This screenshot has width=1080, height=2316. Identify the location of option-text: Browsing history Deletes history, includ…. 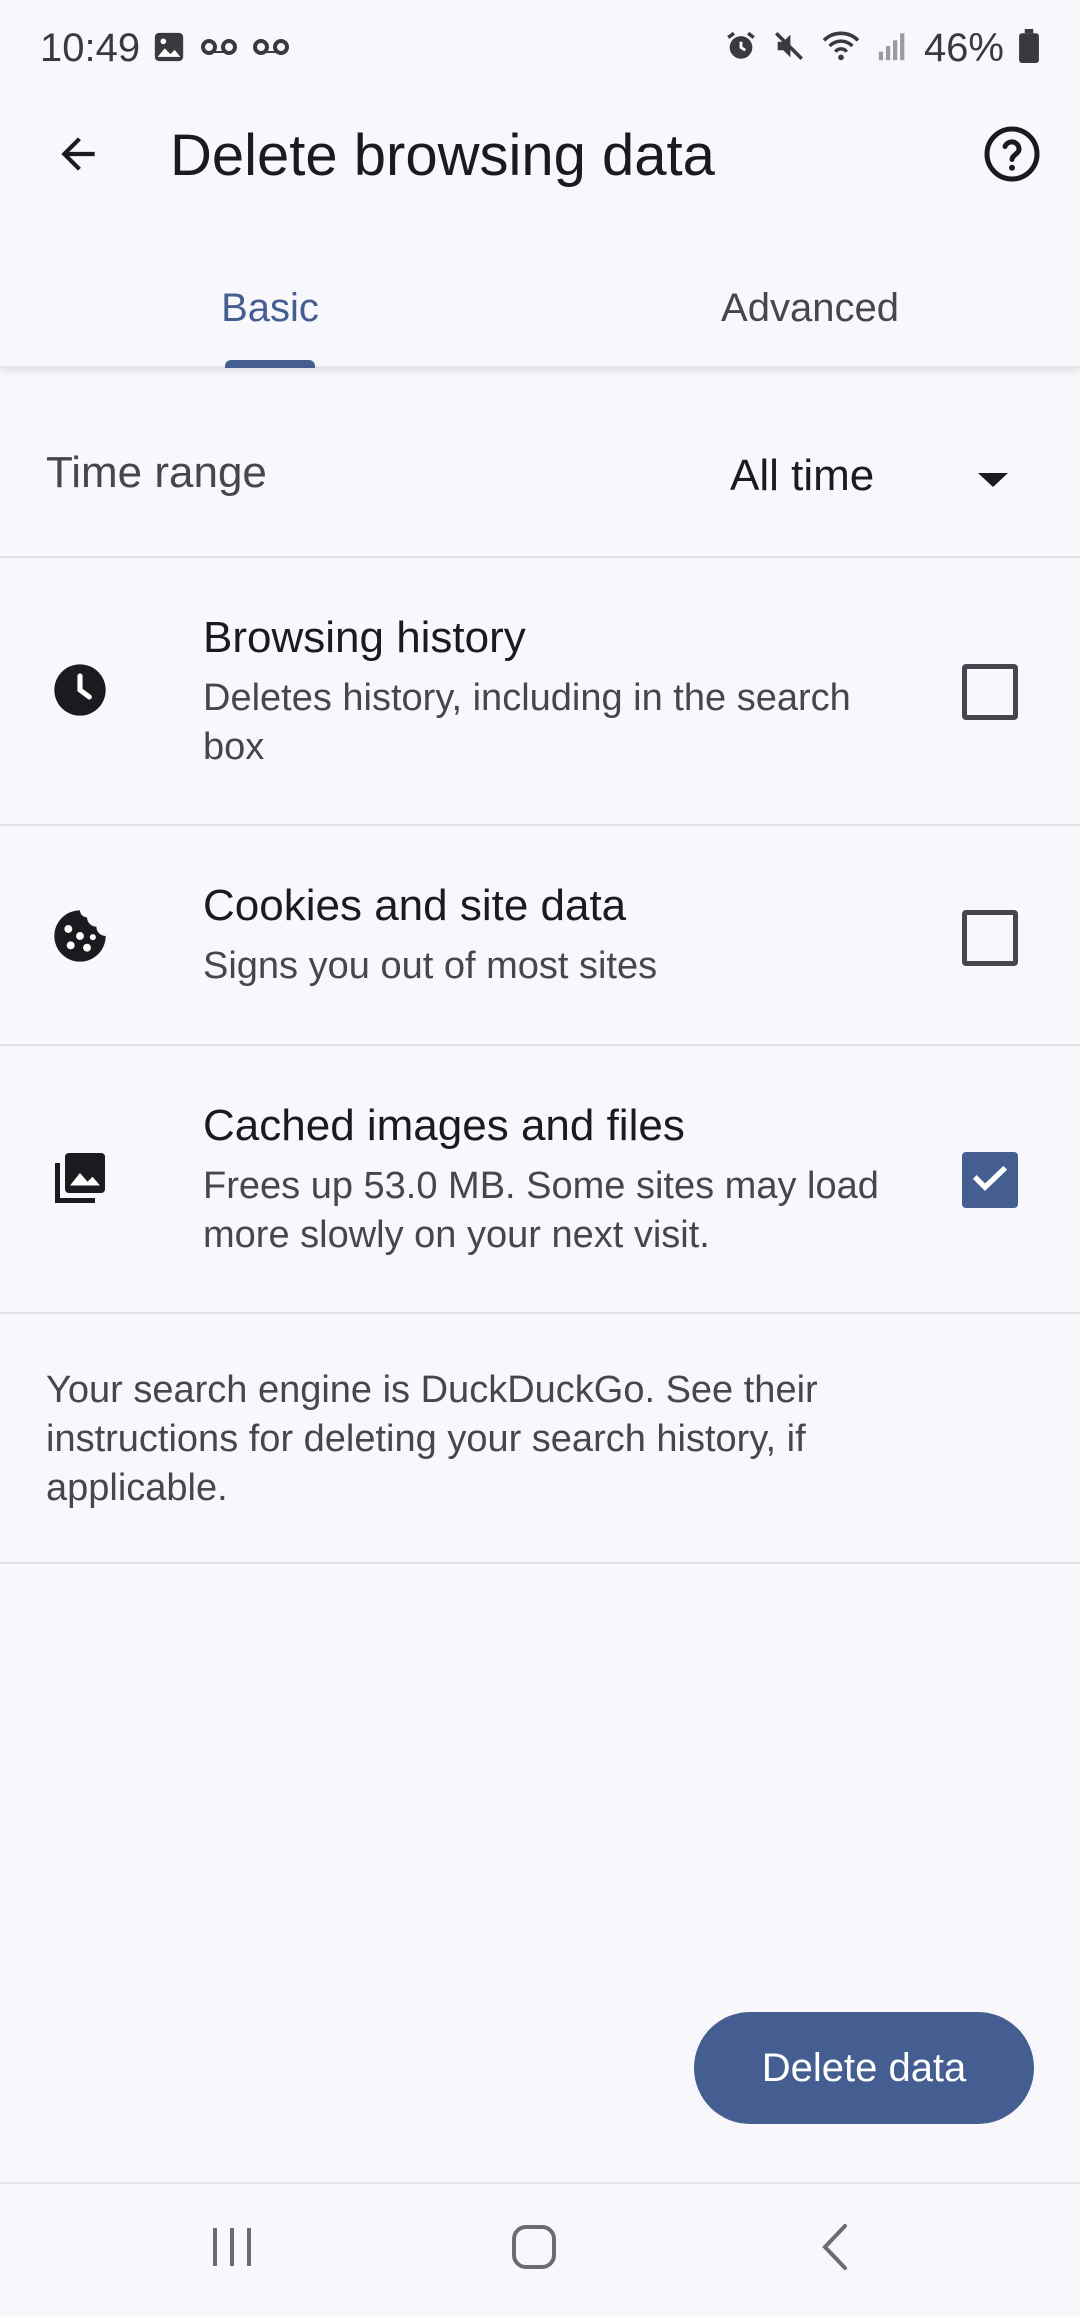
(553, 691).